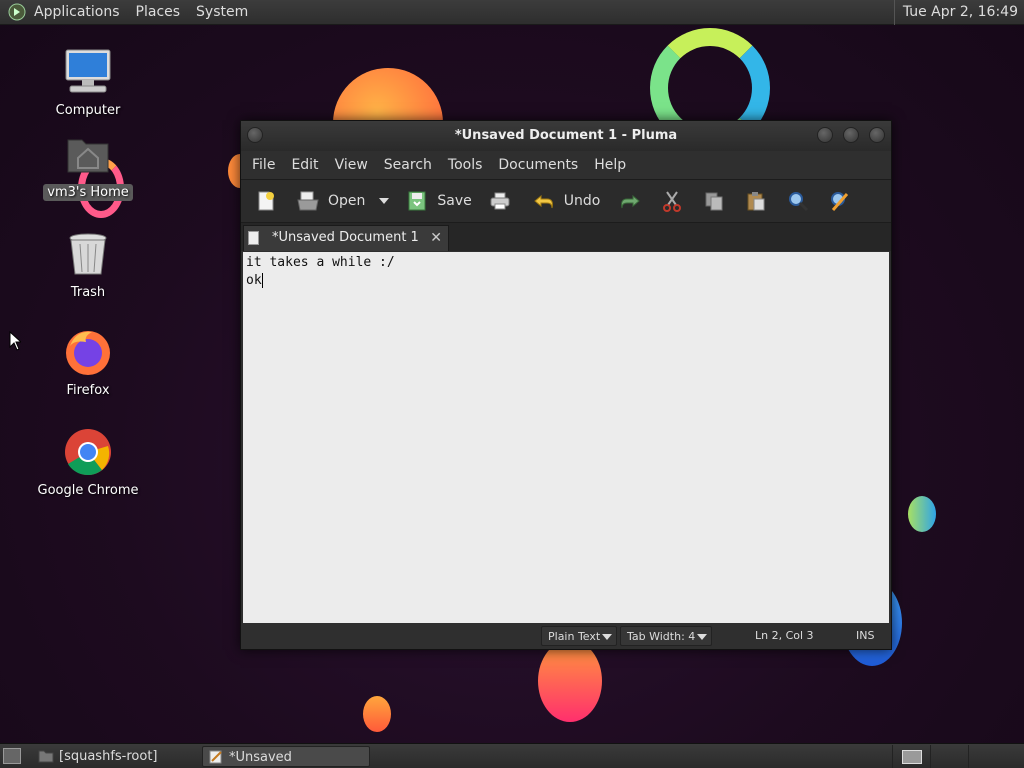 This screenshot has height=768, width=1024. Describe the element at coordinates (88, 254) in the screenshot. I see `trash-icon` at that location.